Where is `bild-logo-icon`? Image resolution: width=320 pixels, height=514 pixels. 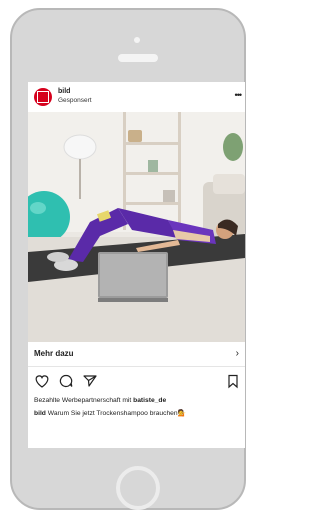
bild-logo-icon is located at coordinates (43, 97).